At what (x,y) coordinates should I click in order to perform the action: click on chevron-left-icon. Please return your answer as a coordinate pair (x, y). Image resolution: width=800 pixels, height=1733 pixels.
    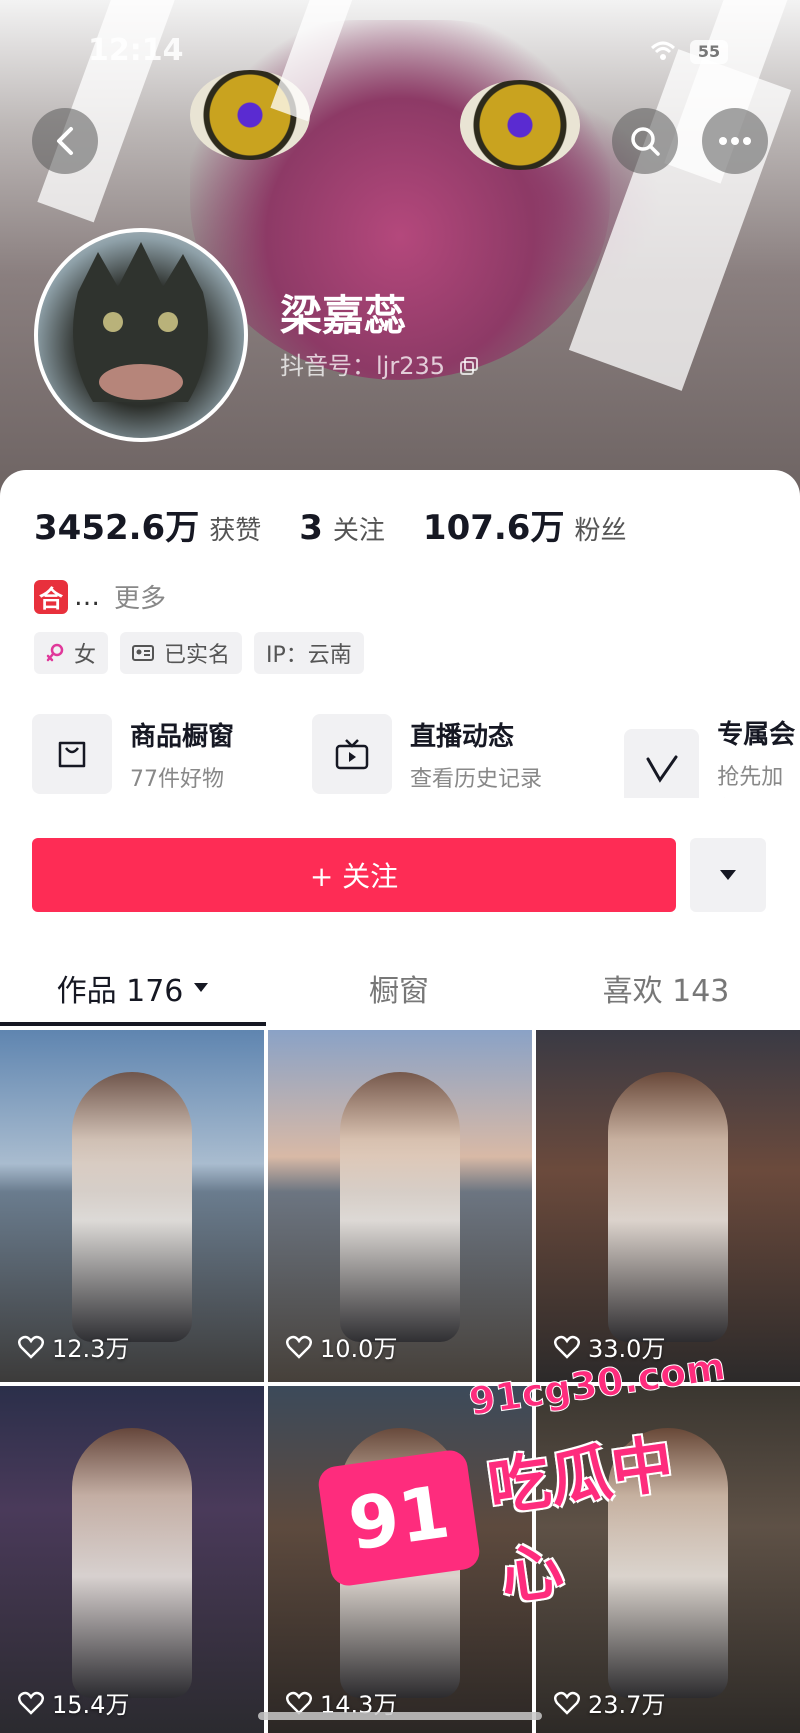
    Looking at the image, I should click on (65, 141).